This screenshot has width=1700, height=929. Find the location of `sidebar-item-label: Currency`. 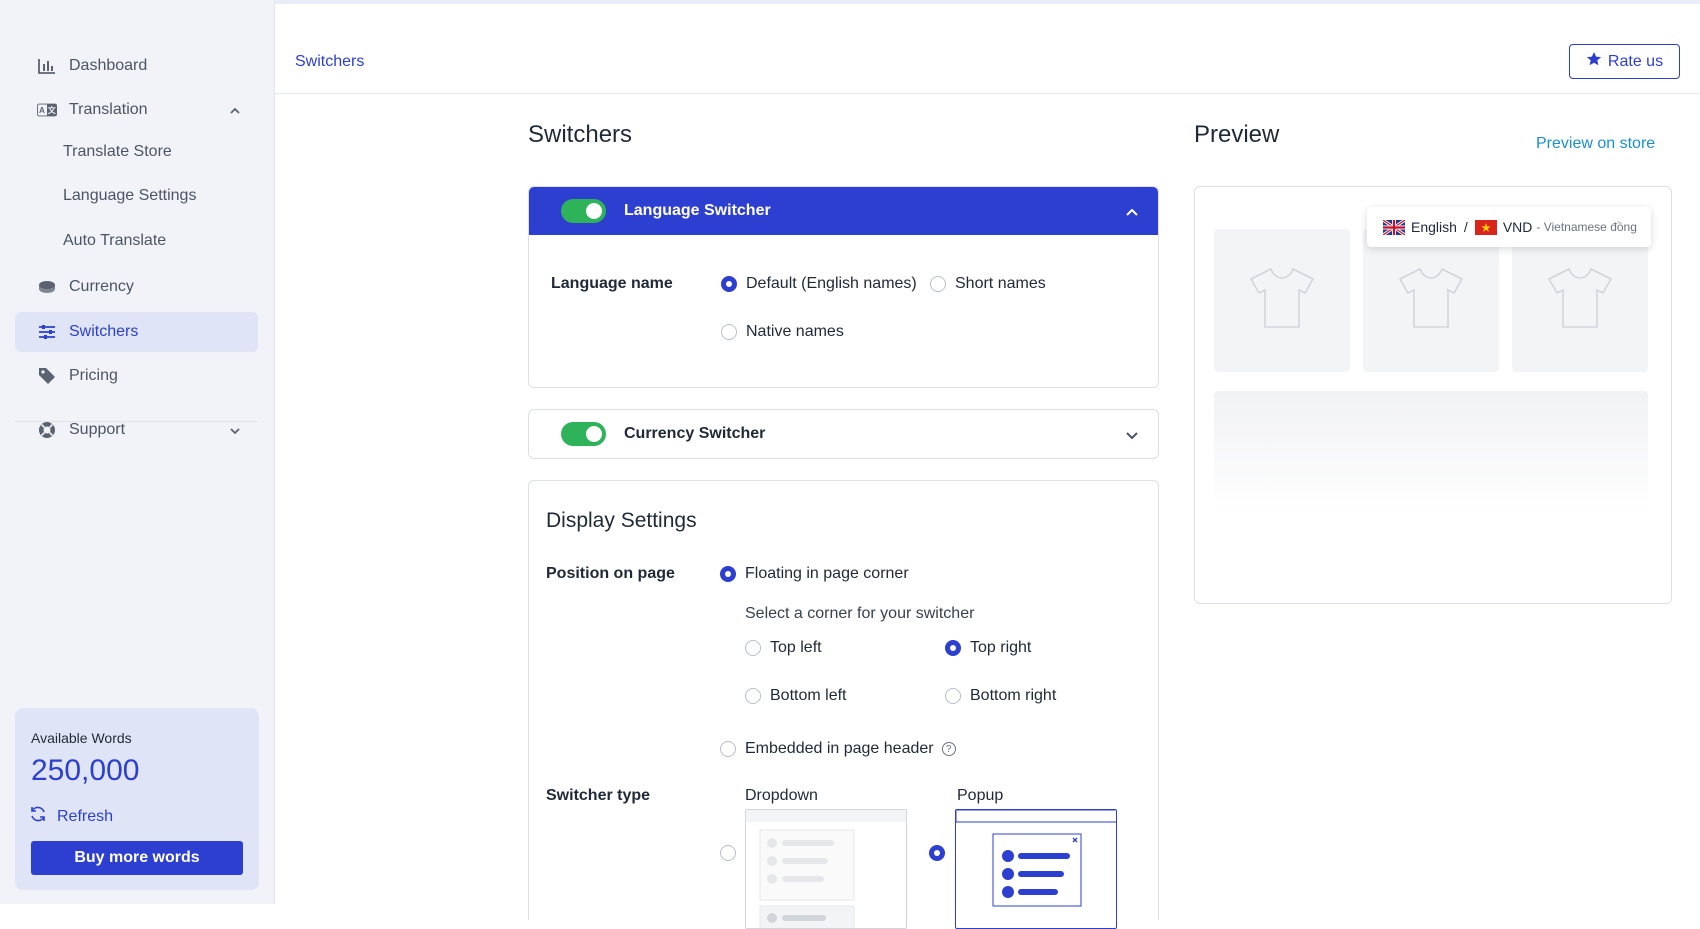

sidebar-item-label: Currency is located at coordinates (101, 286).